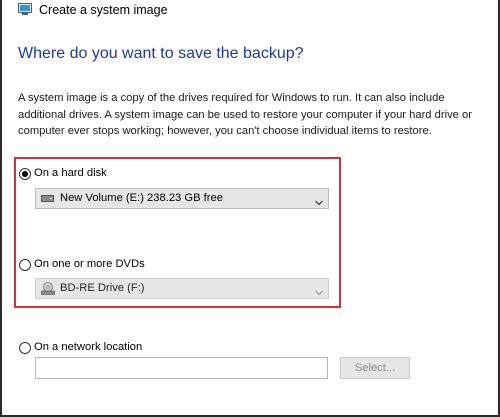 Image resolution: width=500 pixels, height=417 pixels. What do you see at coordinates (103, 10) in the screenshot?
I see `window-title: Create a system image` at bounding box center [103, 10].